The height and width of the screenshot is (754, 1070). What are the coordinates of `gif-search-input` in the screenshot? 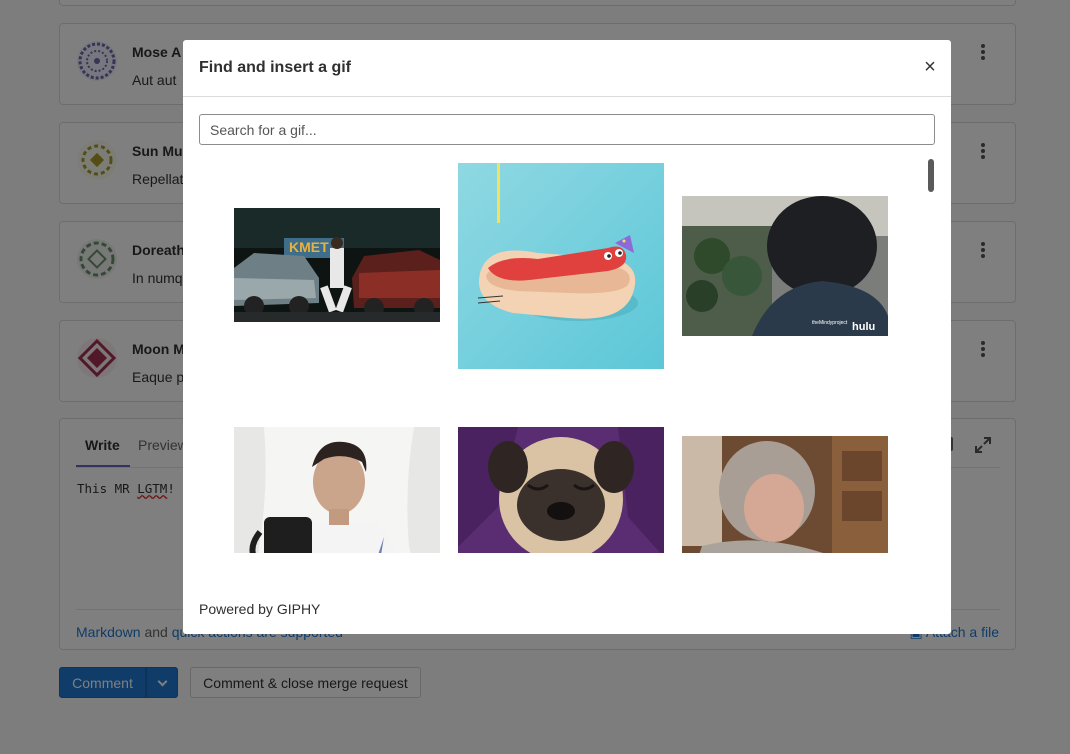 It's located at (567, 129).